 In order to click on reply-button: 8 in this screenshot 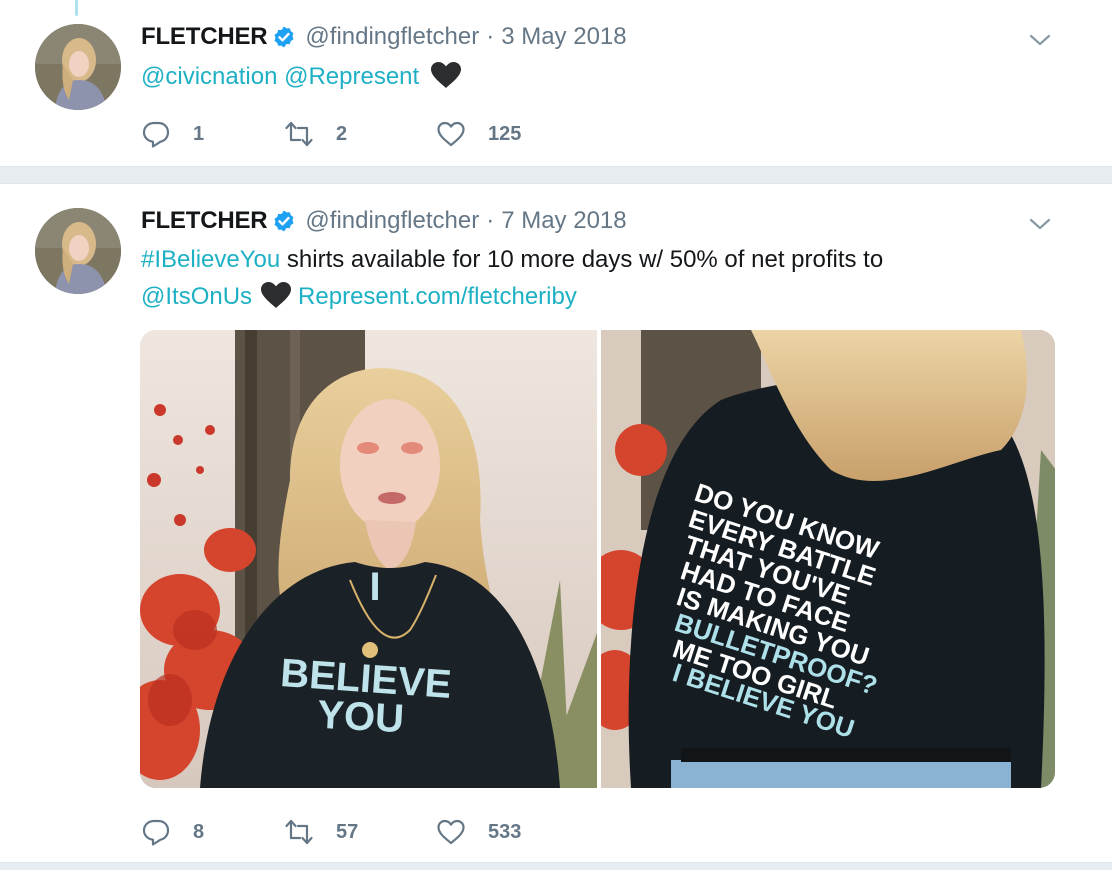, I will do `click(212, 832)`.